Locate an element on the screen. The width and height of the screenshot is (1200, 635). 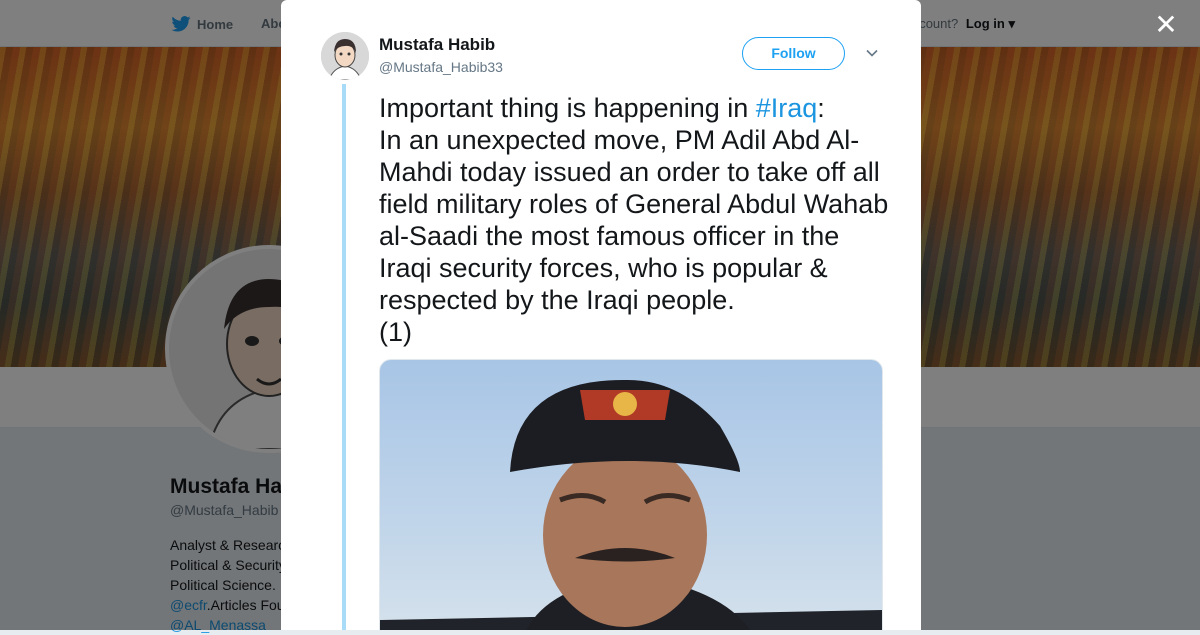
author-handle: @Mustafa_Habib33 is located at coordinates (441, 67).